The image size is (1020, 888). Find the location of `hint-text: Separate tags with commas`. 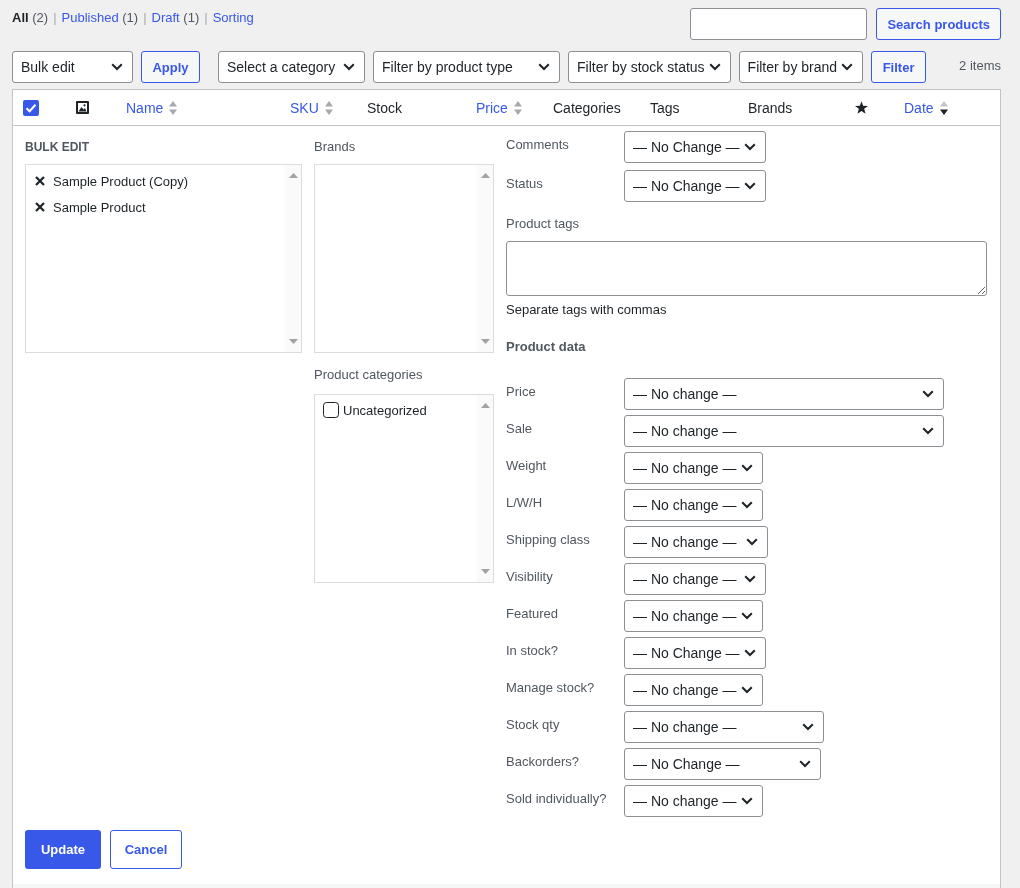

hint-text: Separate tags with commas is located at coordinates (587, 310).